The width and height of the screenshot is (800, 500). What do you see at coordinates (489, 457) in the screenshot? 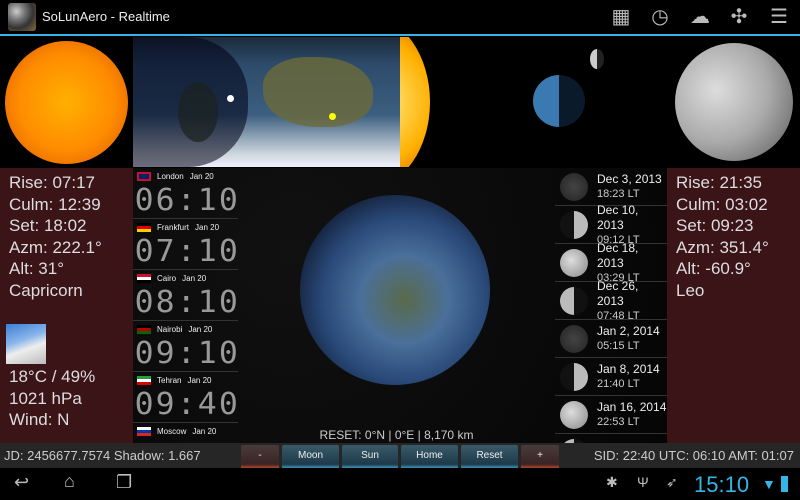
I see `reset-button: Reset` at bounding box center [489, 457].